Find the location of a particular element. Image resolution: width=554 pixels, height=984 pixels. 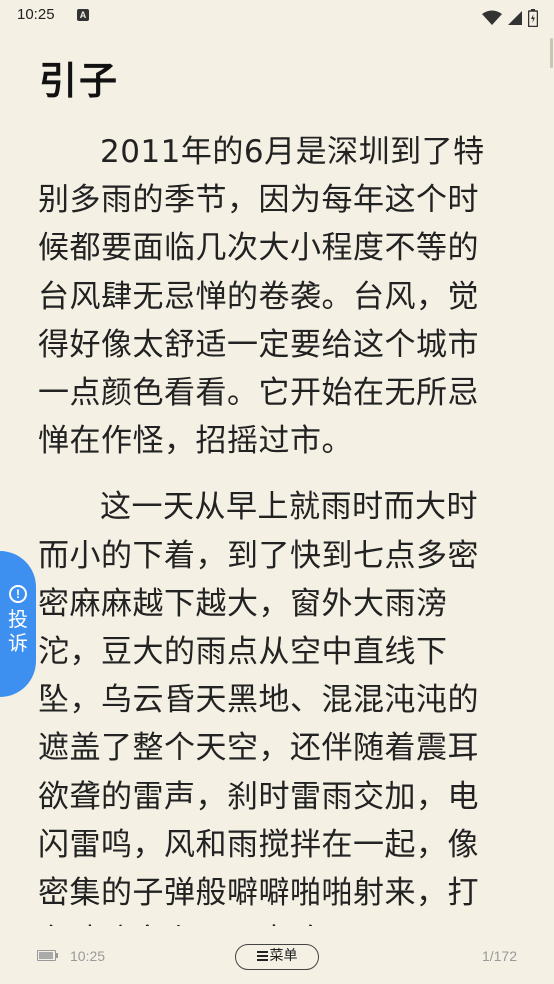

scrollbar-thumb is located at coordinates (551, 53).